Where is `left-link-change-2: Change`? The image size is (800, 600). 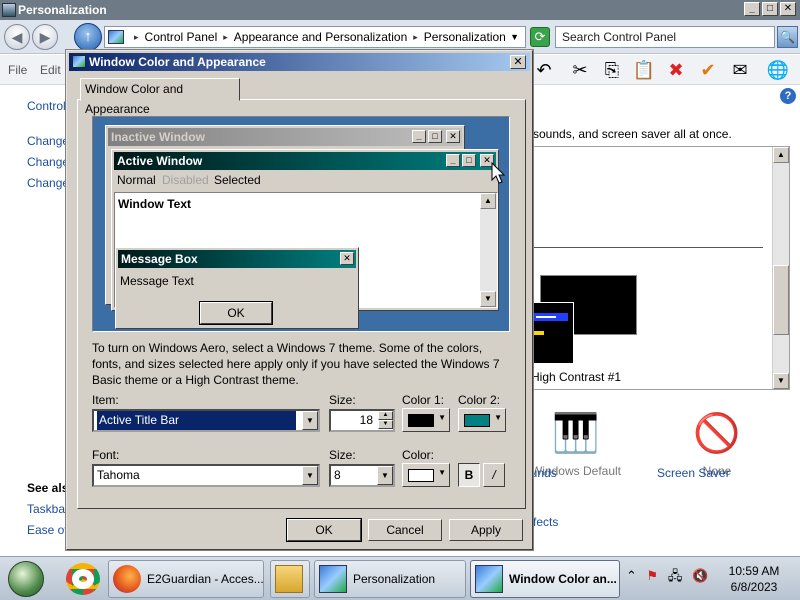
left-link-change-2: Change is located at coordinates (48, 162).